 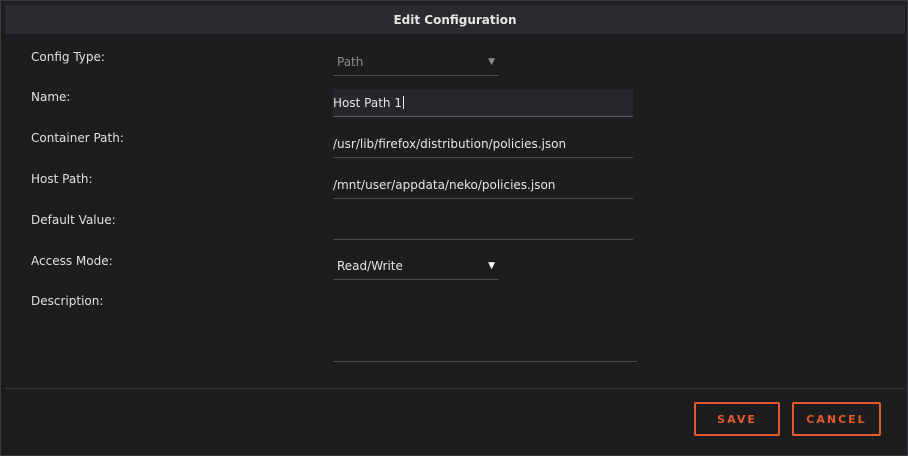 I want to click on dialog-title: Edit Configuration, so click(x=455, y=19).